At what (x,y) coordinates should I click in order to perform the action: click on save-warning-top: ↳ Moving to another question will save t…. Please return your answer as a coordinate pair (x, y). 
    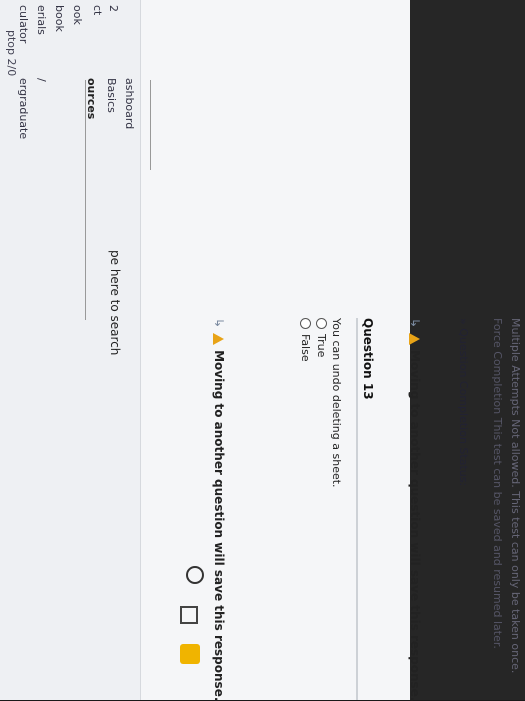
    Looking at the image, I should click on (415, 509).